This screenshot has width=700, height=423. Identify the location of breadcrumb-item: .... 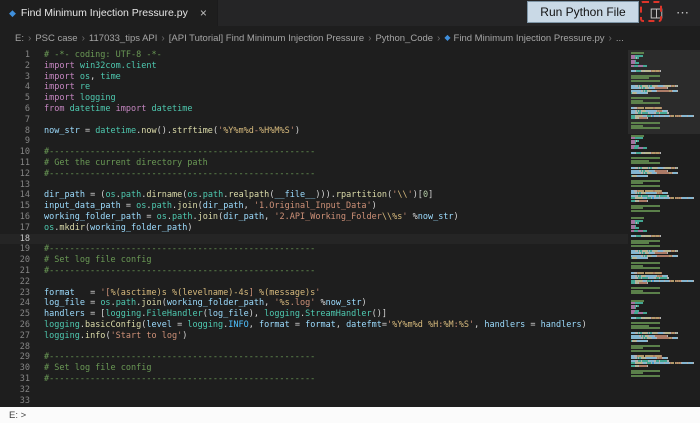
(620, 38).